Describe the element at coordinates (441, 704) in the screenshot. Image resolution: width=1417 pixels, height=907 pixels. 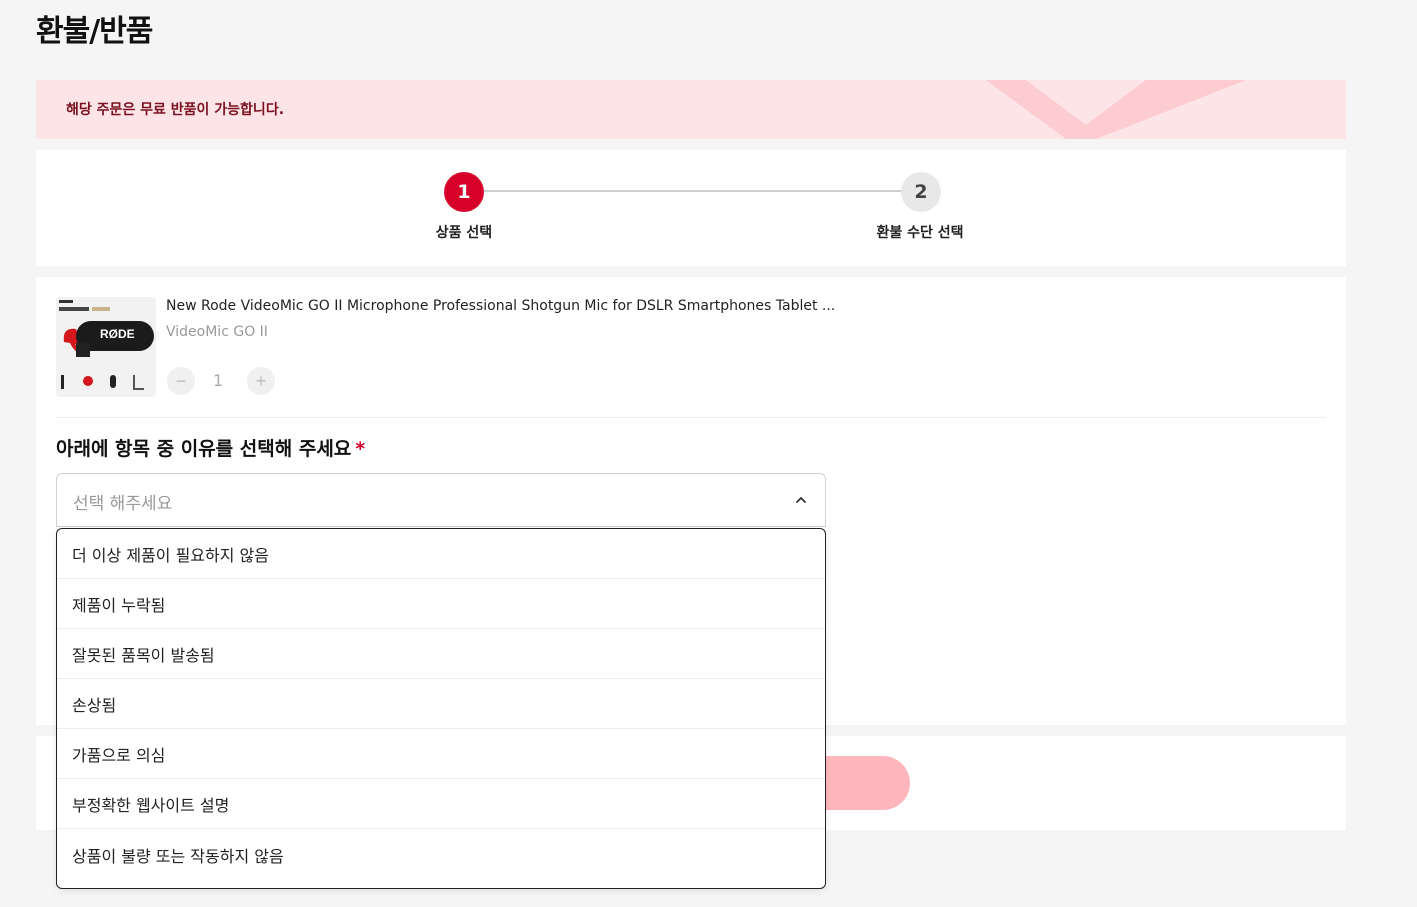
I see `reason-option: 손상됨` at that location.